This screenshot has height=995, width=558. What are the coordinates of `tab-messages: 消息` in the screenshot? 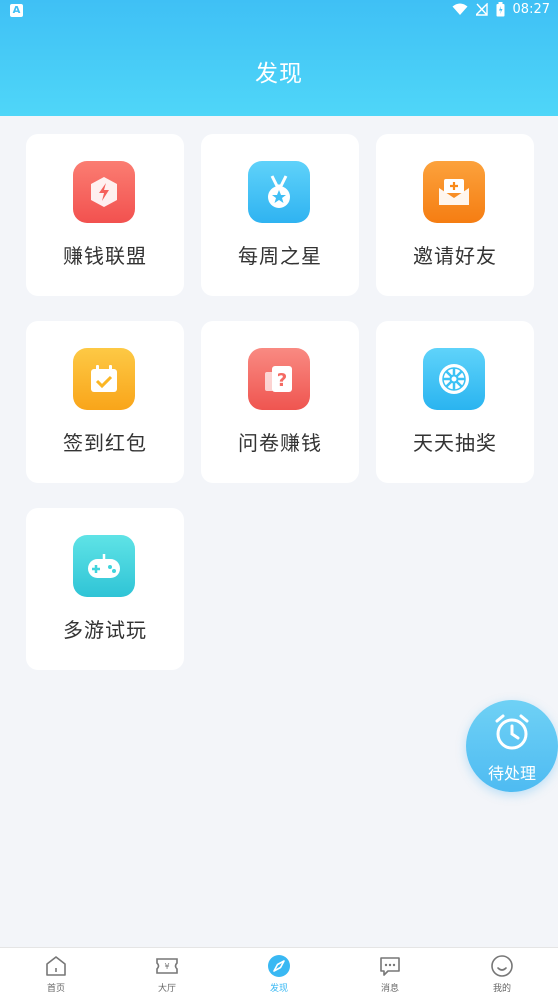 It's located at (390, 973).